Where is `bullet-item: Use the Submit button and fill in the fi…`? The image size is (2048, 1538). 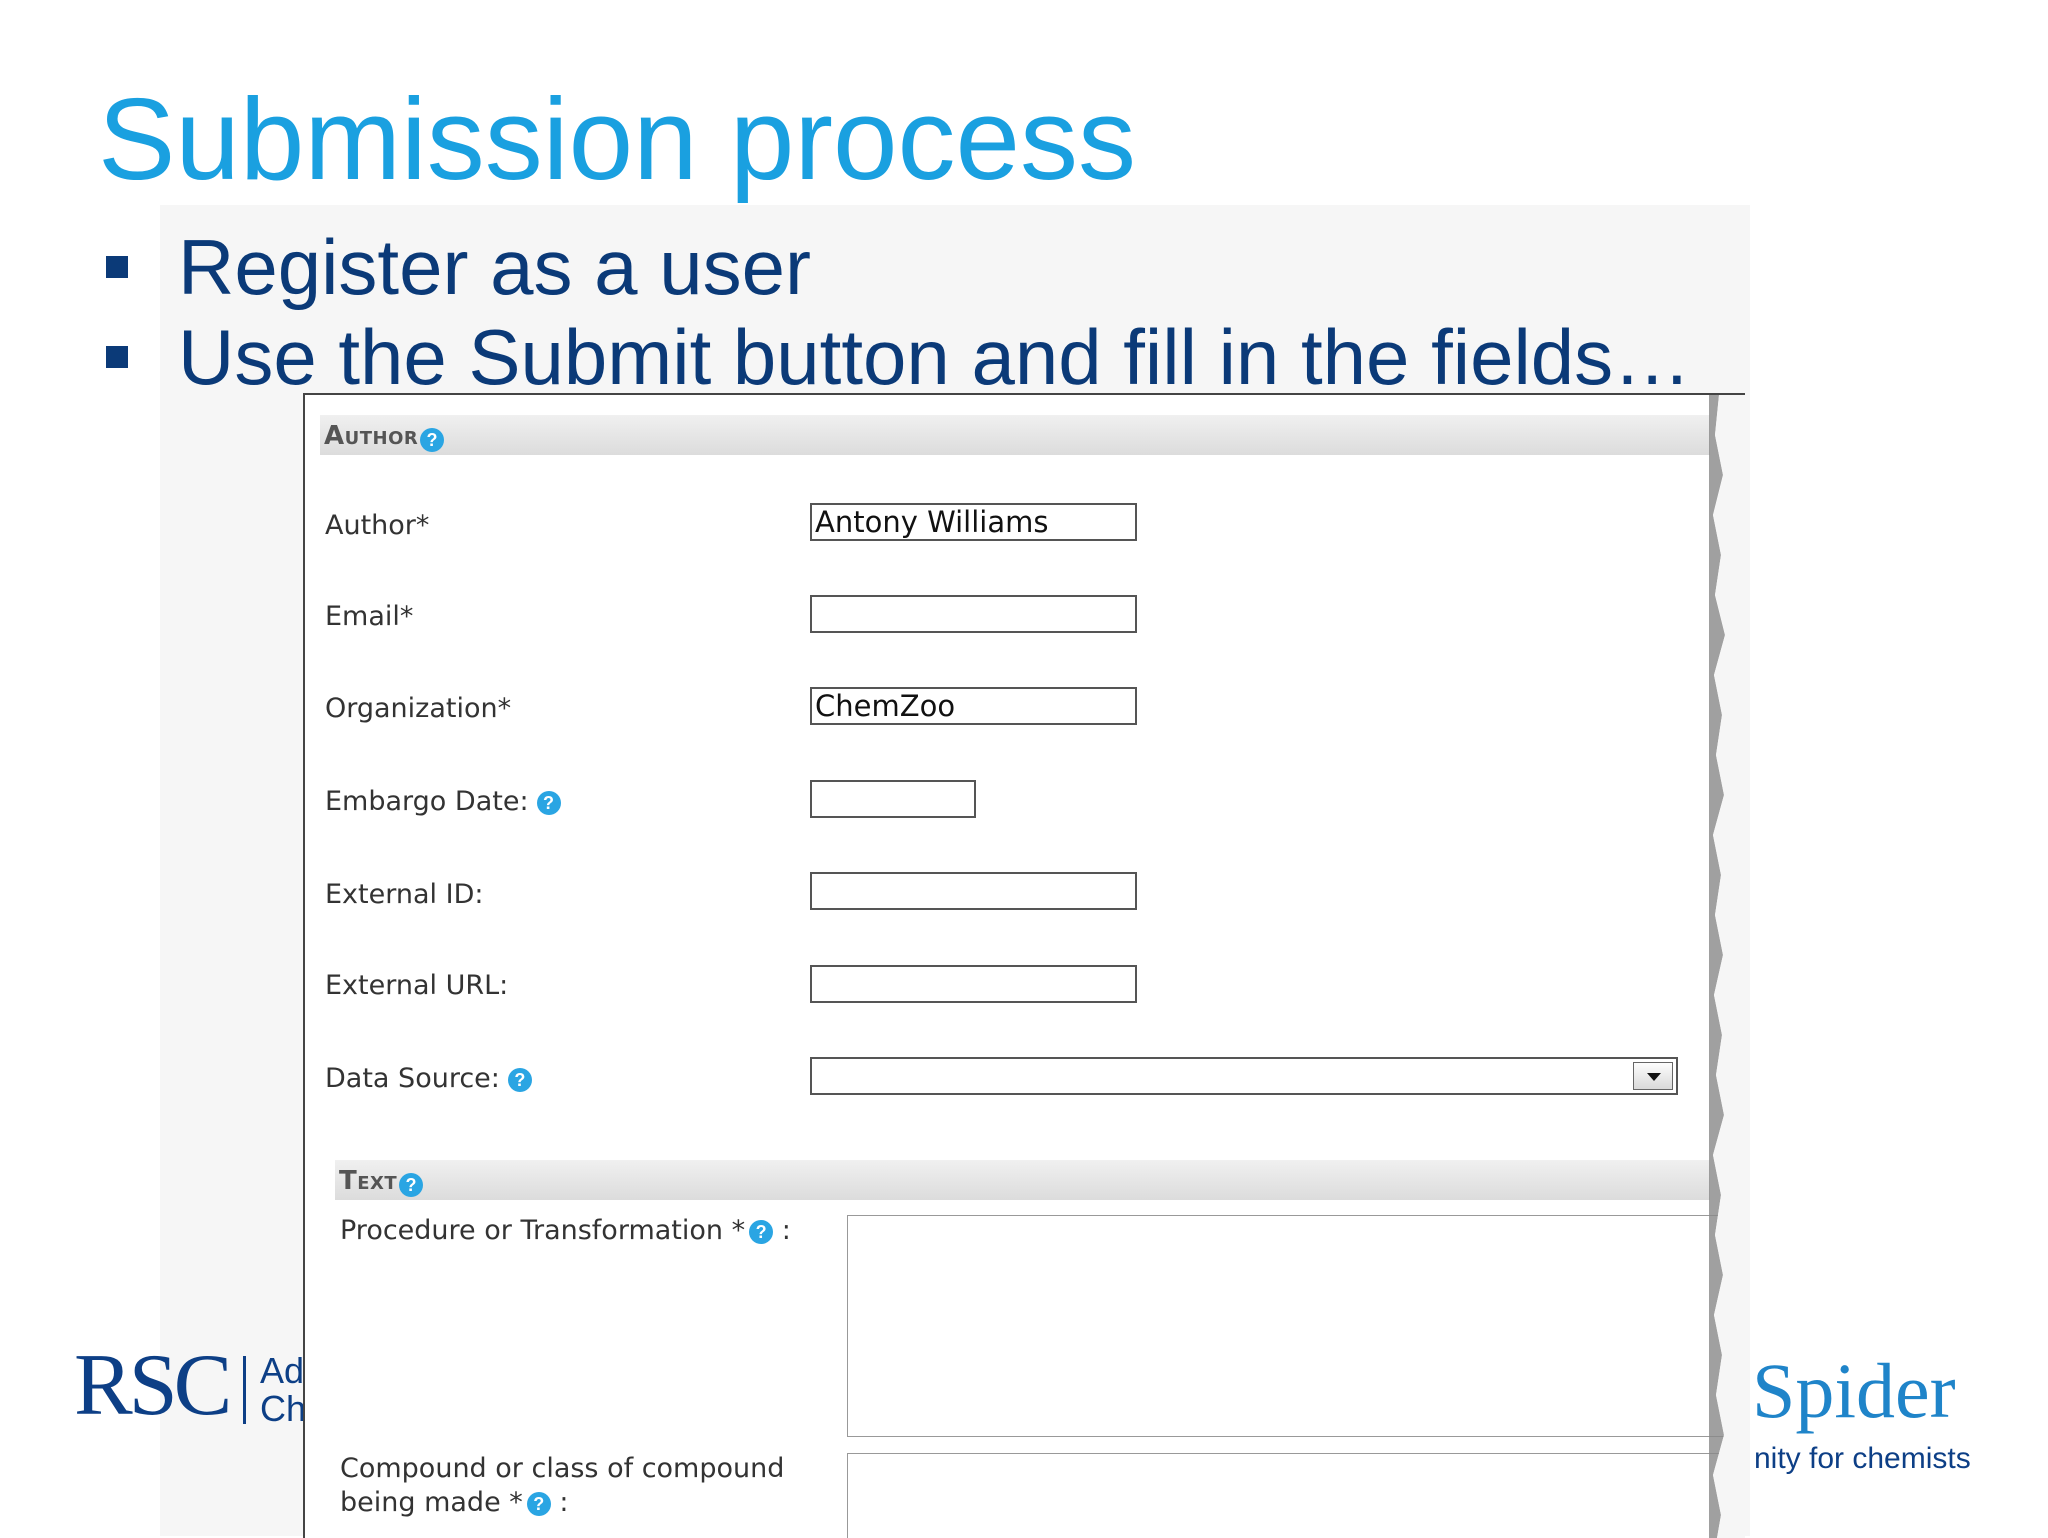 bullet-item: Use the Submit button and fill in the fi… is located at coordinates (895, 357).